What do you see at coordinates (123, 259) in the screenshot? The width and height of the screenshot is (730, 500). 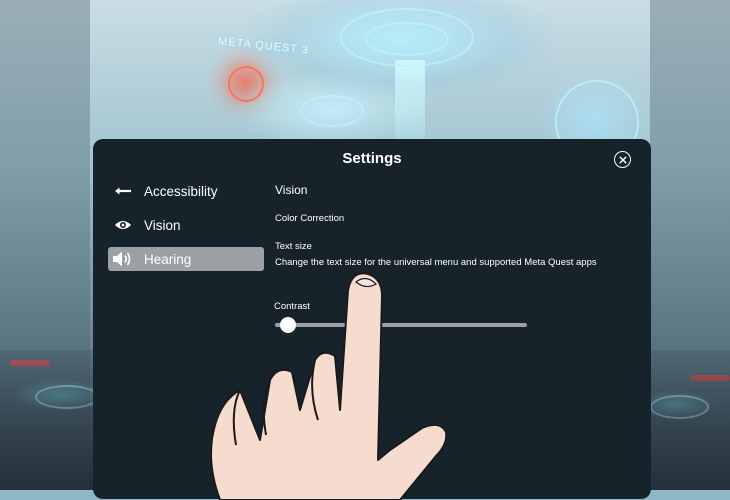 I see `speaker-icon` at bounding box center [123, 259].